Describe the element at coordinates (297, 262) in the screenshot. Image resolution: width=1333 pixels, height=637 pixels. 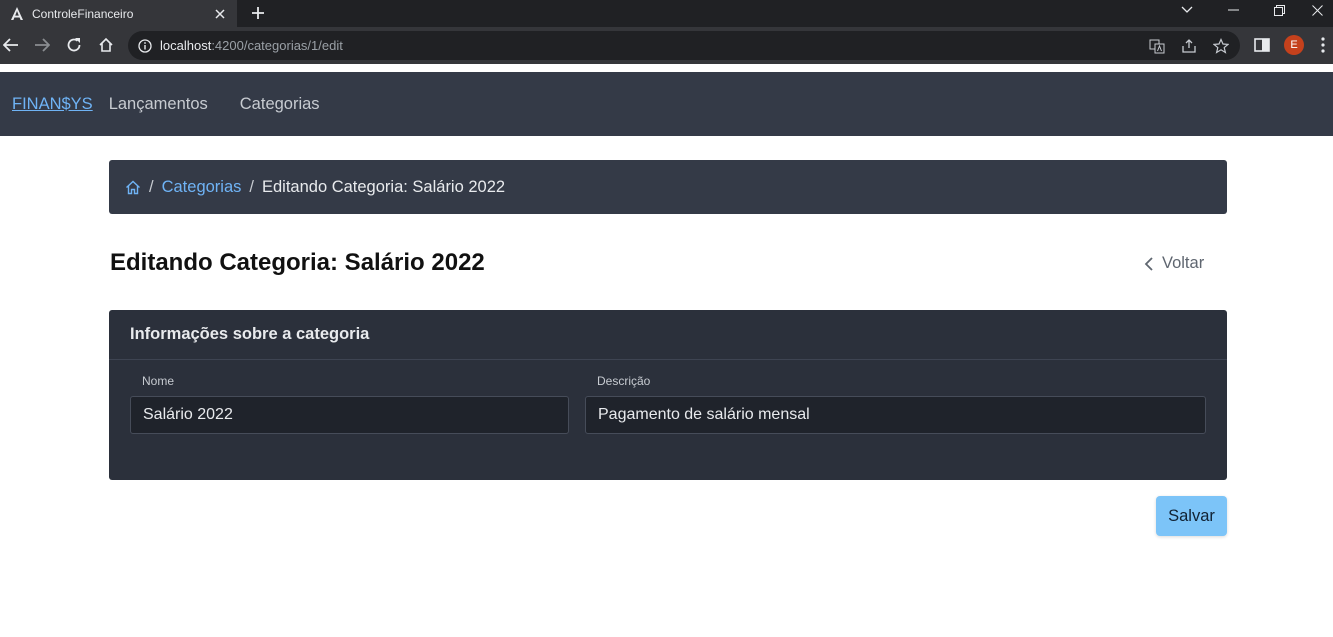
I see `page-title: Editando Categoria: Salário 2022` at that location.